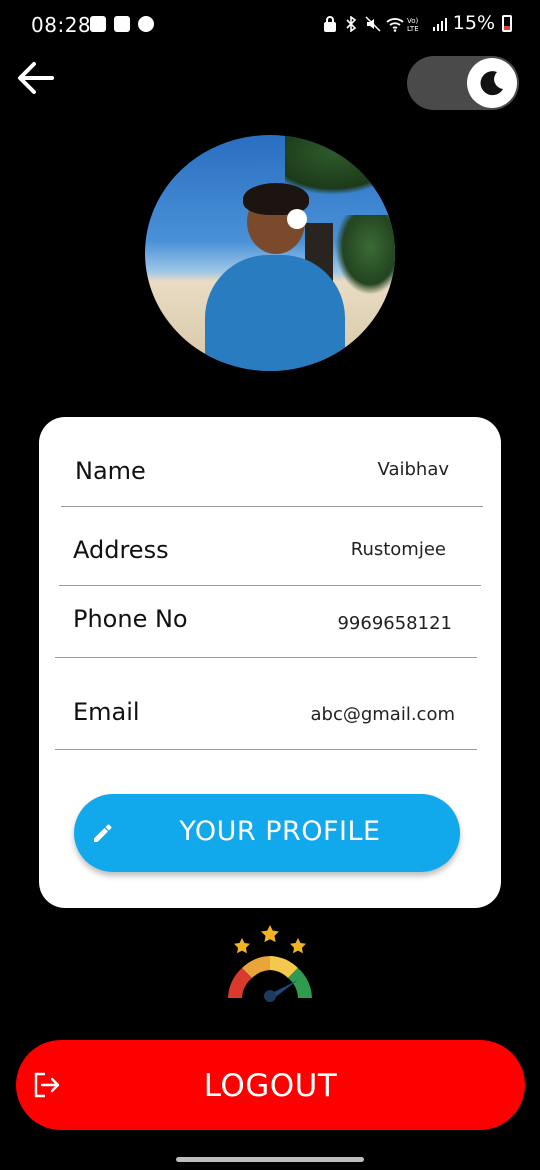 This screenshot has width=540, height=1170. I want to click on bluetooth-icon, so click(351, 24).